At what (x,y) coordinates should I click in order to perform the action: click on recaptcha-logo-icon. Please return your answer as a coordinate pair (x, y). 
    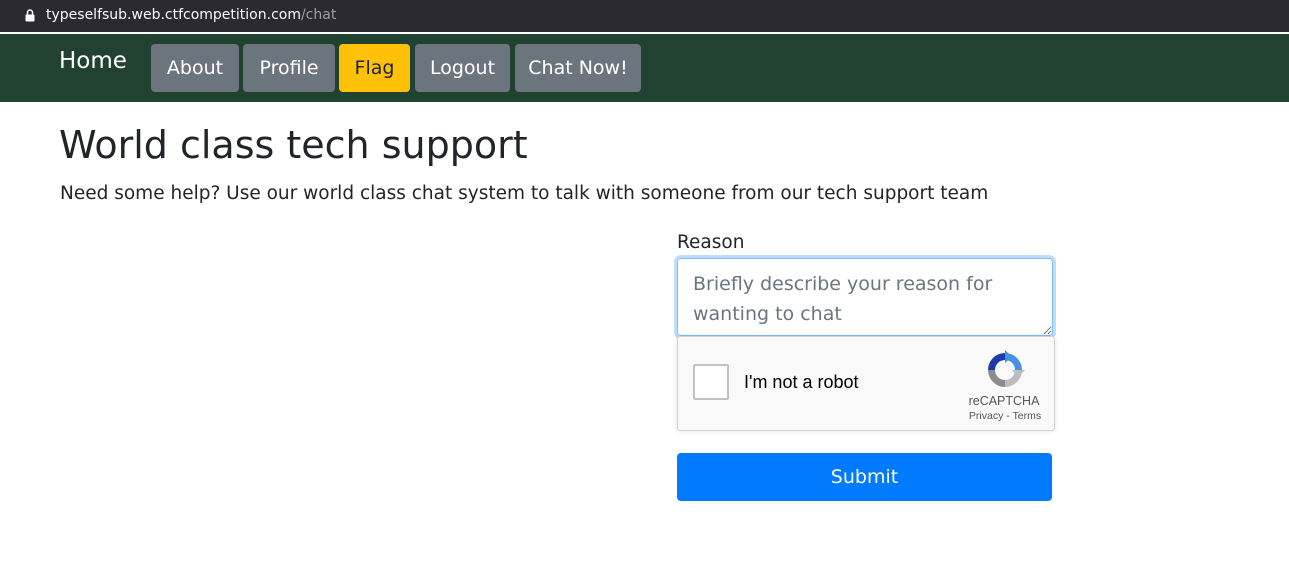
    Looking at the image, I should click on (1006, 368).